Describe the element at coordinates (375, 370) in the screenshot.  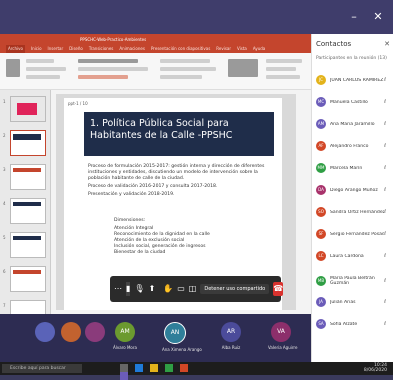
I see `clock-date: 8/06/2020` at that location.